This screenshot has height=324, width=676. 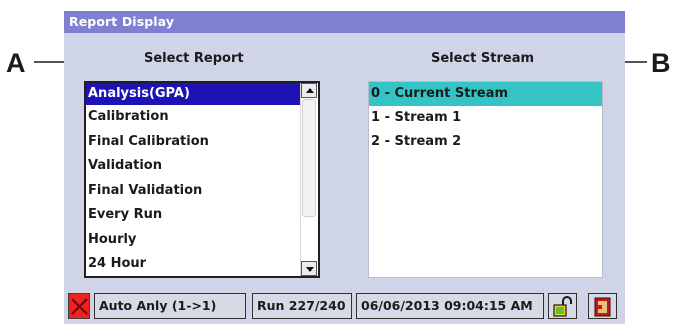 I want to click on scroll-thumb, so click(x=309, y=158).